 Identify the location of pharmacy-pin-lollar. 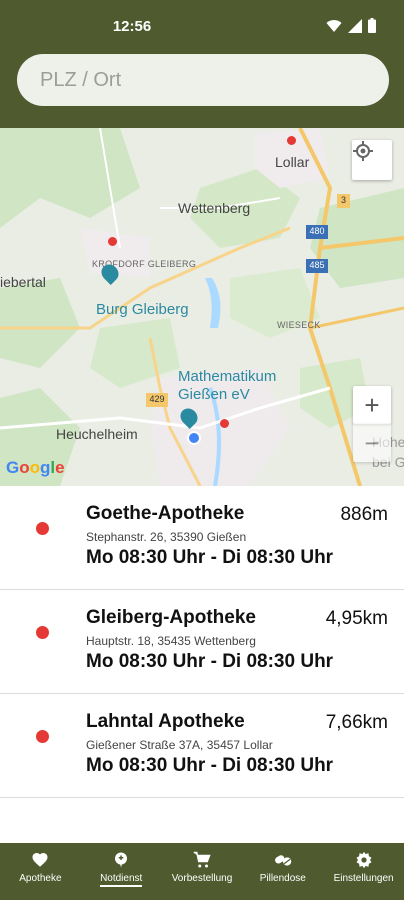
(291, 140).